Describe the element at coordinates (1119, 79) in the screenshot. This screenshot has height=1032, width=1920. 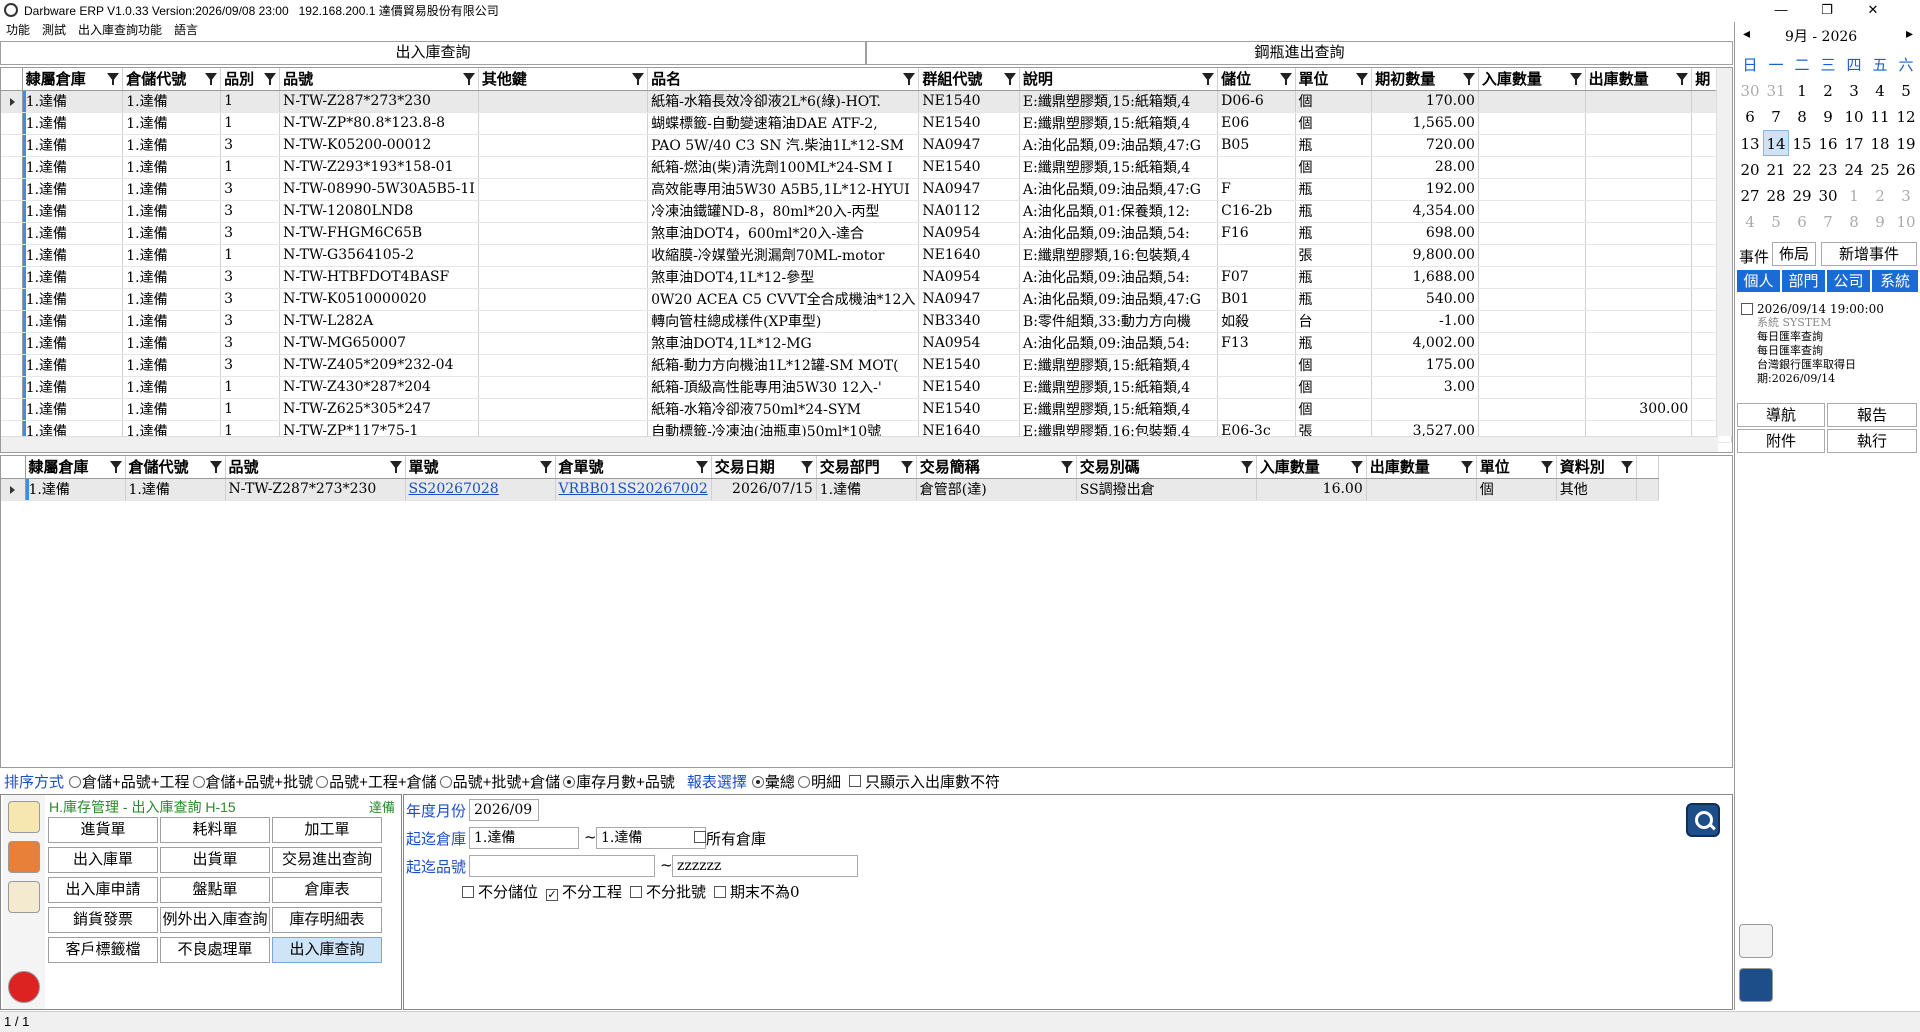
I see `column-header: 說明` at that location.